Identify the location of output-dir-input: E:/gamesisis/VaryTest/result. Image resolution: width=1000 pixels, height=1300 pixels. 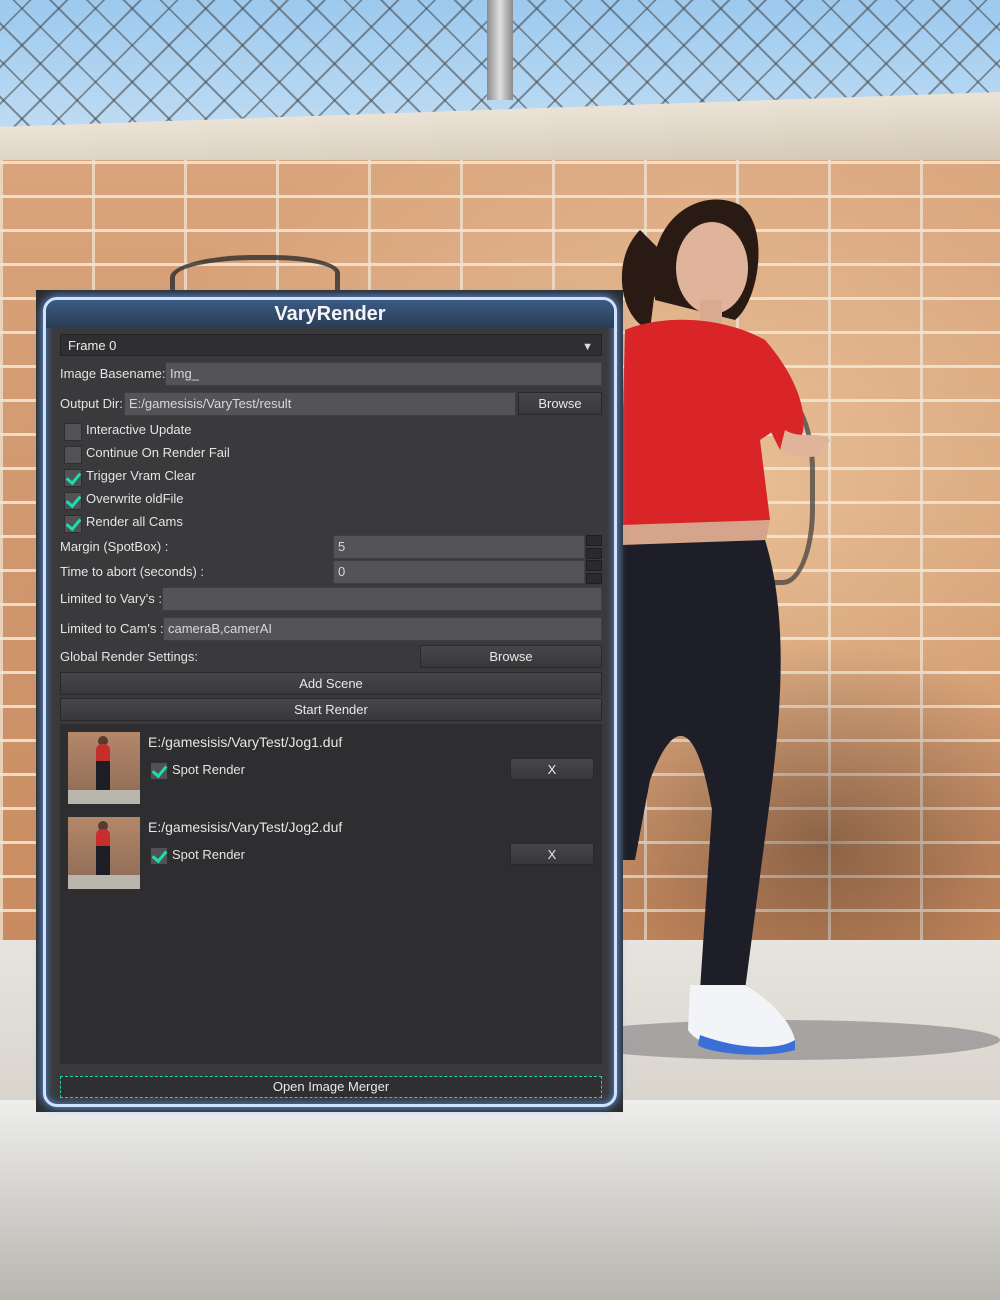
(320, 404).